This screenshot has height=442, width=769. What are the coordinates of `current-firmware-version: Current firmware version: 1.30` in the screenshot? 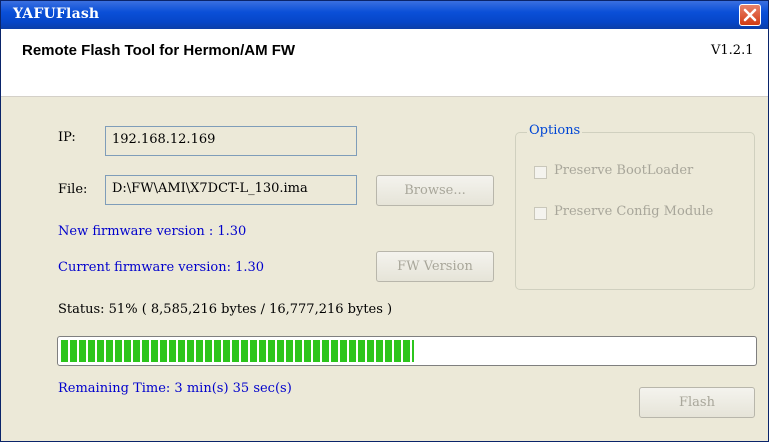 It's located at (161, 267).